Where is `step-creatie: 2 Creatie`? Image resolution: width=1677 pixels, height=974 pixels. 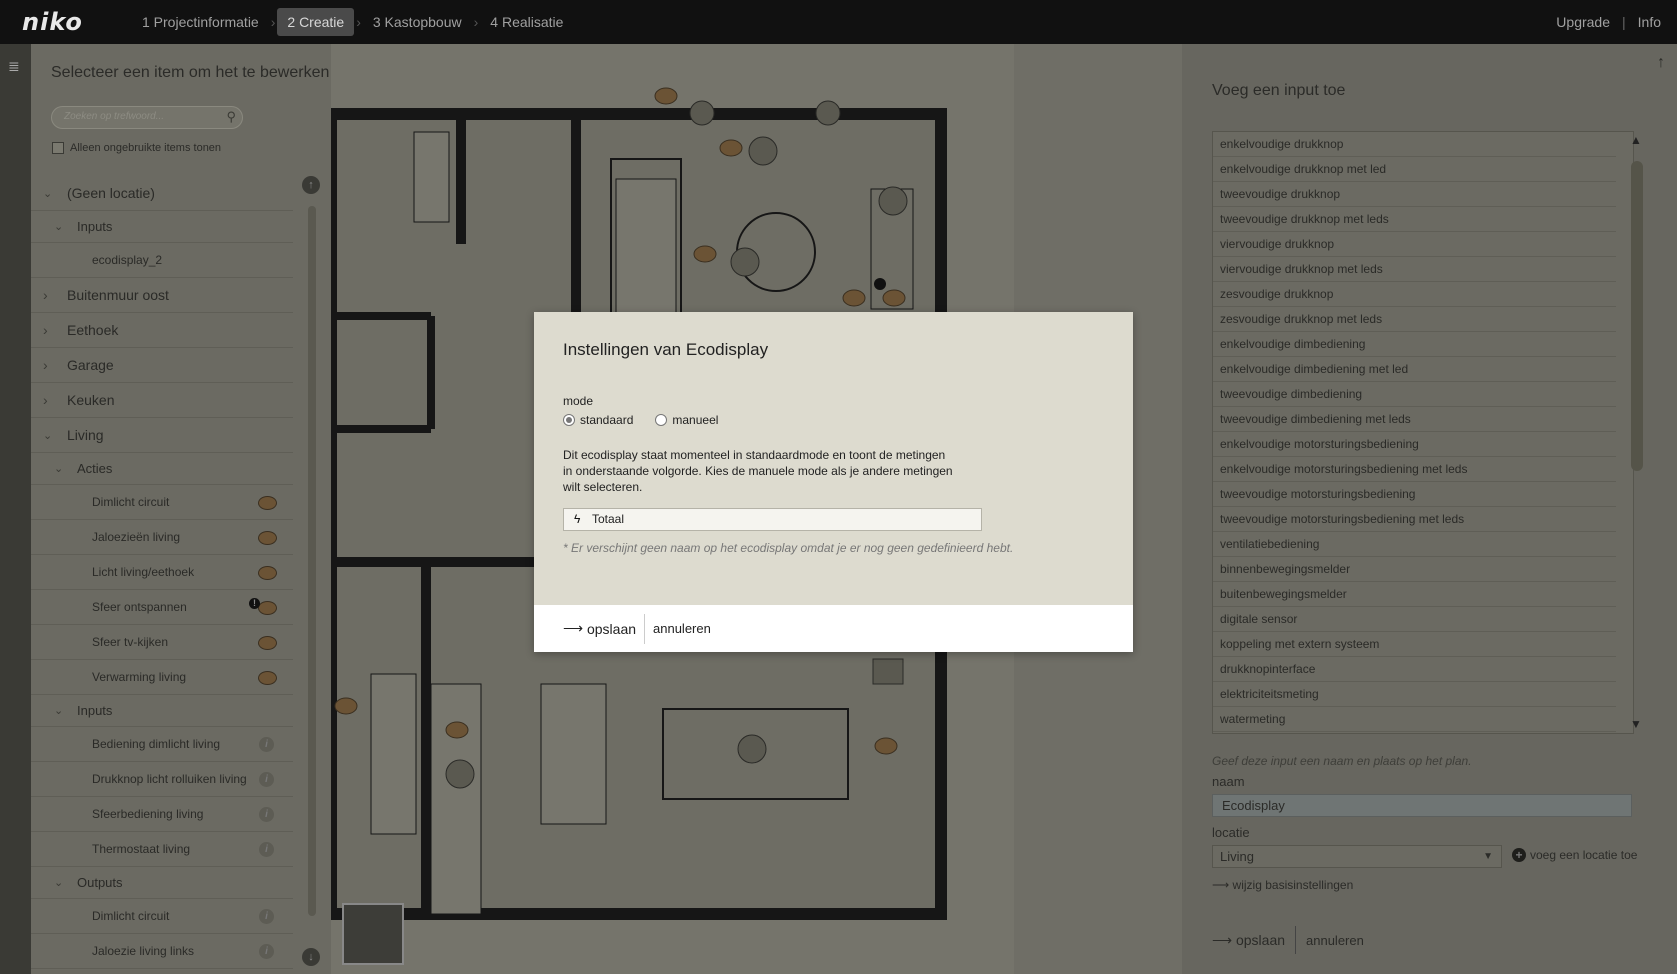 step-creatie: 2 Creatie is located at coordinates (316, 22).